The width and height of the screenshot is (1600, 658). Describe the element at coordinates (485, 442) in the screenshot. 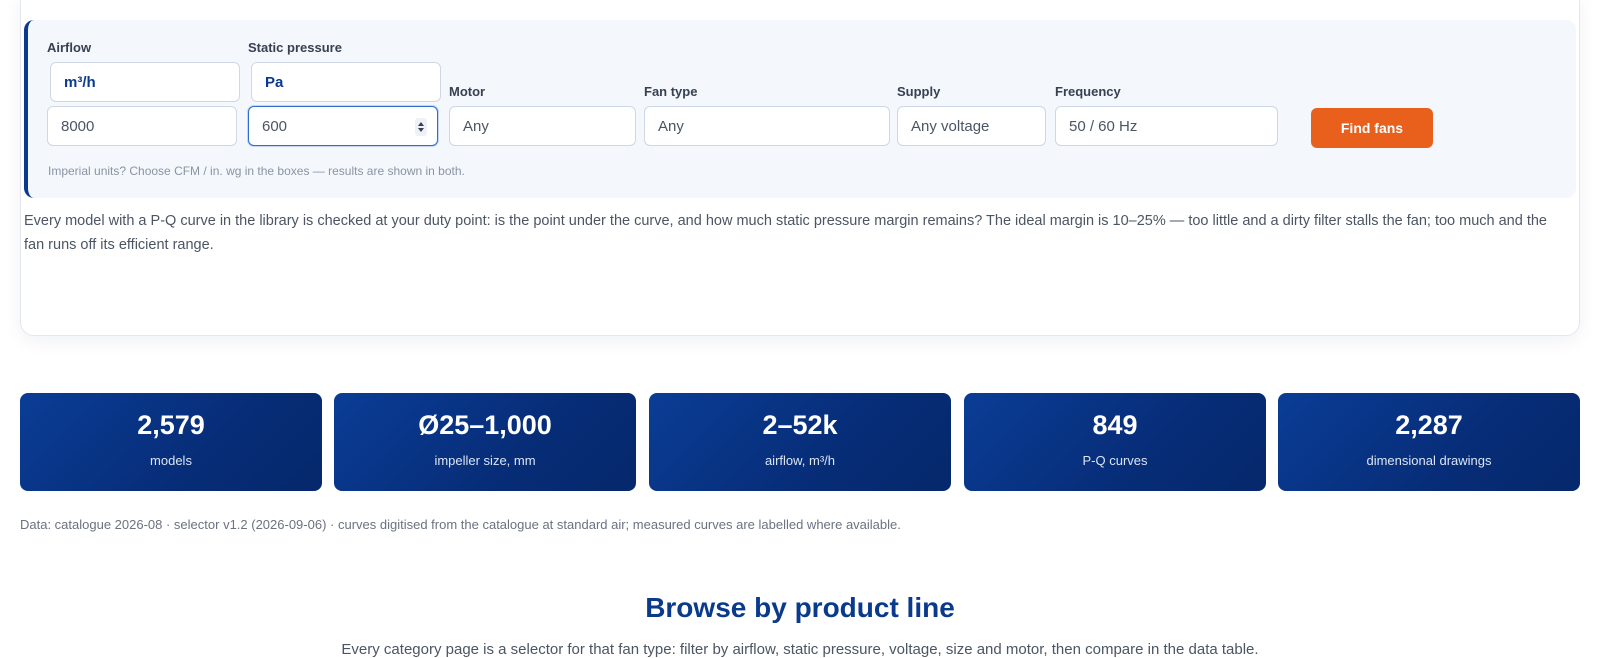

I see `stat-card: Ø25–1,000 impeller size, mm` at that location.